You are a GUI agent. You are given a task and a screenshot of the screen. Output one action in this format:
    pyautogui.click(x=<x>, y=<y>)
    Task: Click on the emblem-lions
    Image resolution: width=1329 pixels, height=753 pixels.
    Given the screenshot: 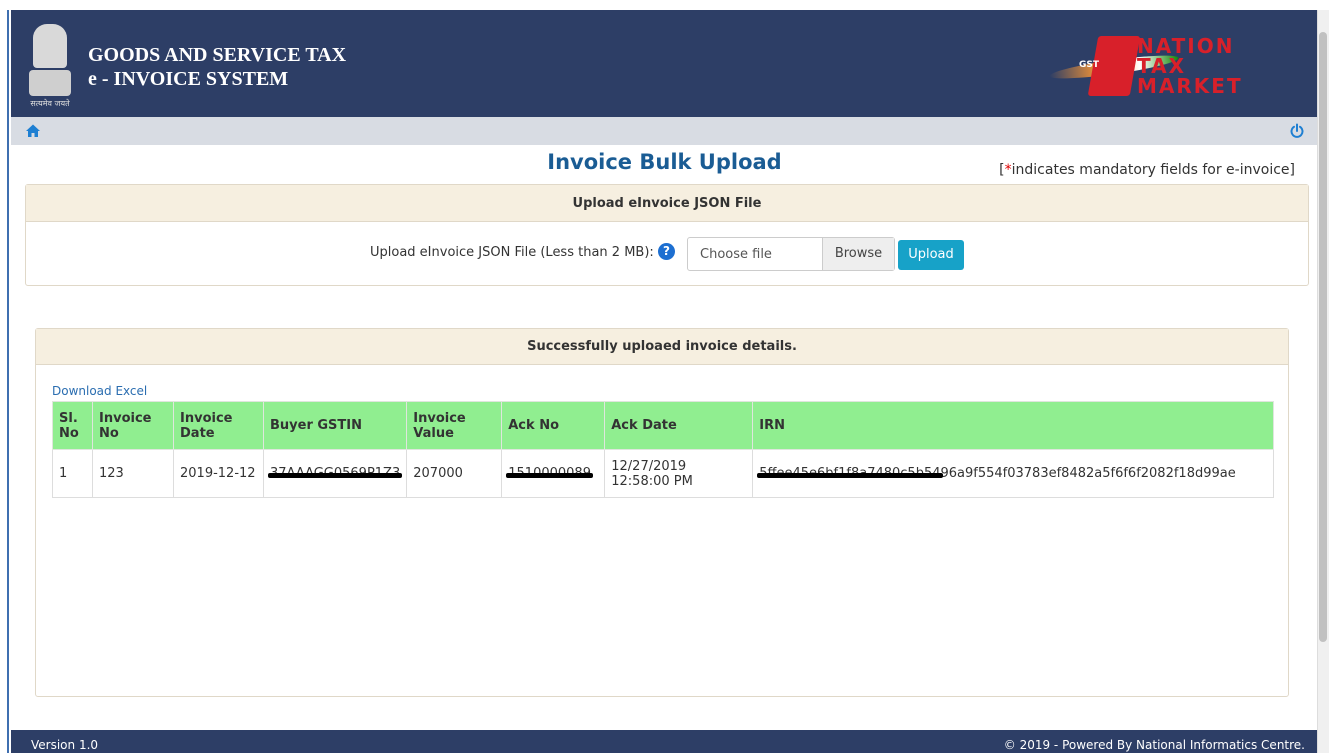 What is the action you would take?
    pyautogui.click(x=50, y=46)
    